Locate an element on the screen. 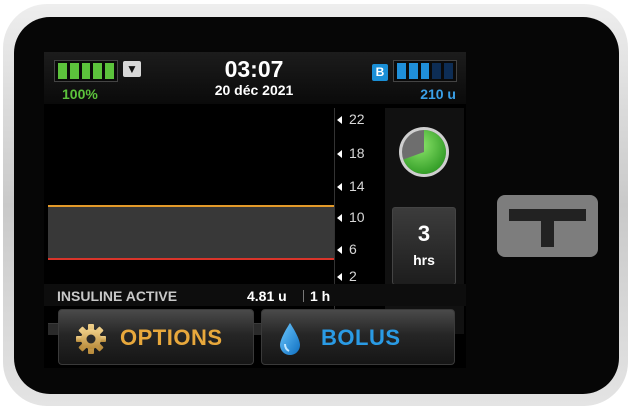  iob-value: 4.81 u is located at coordinates (267, 296).